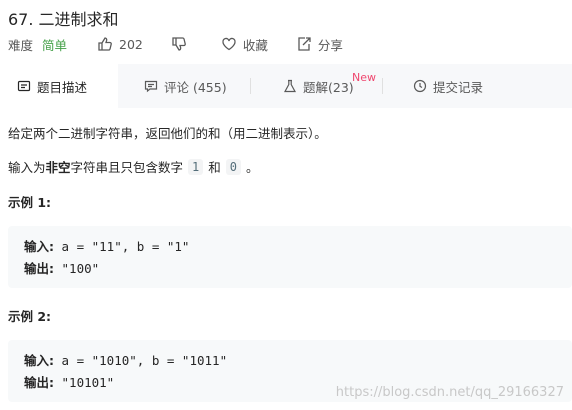 The width and height of the screenshot is (572, 410). I want to click on example-1-code-block: 输入: a = "11", b = "1" 输出: "100", so click(290, 257).